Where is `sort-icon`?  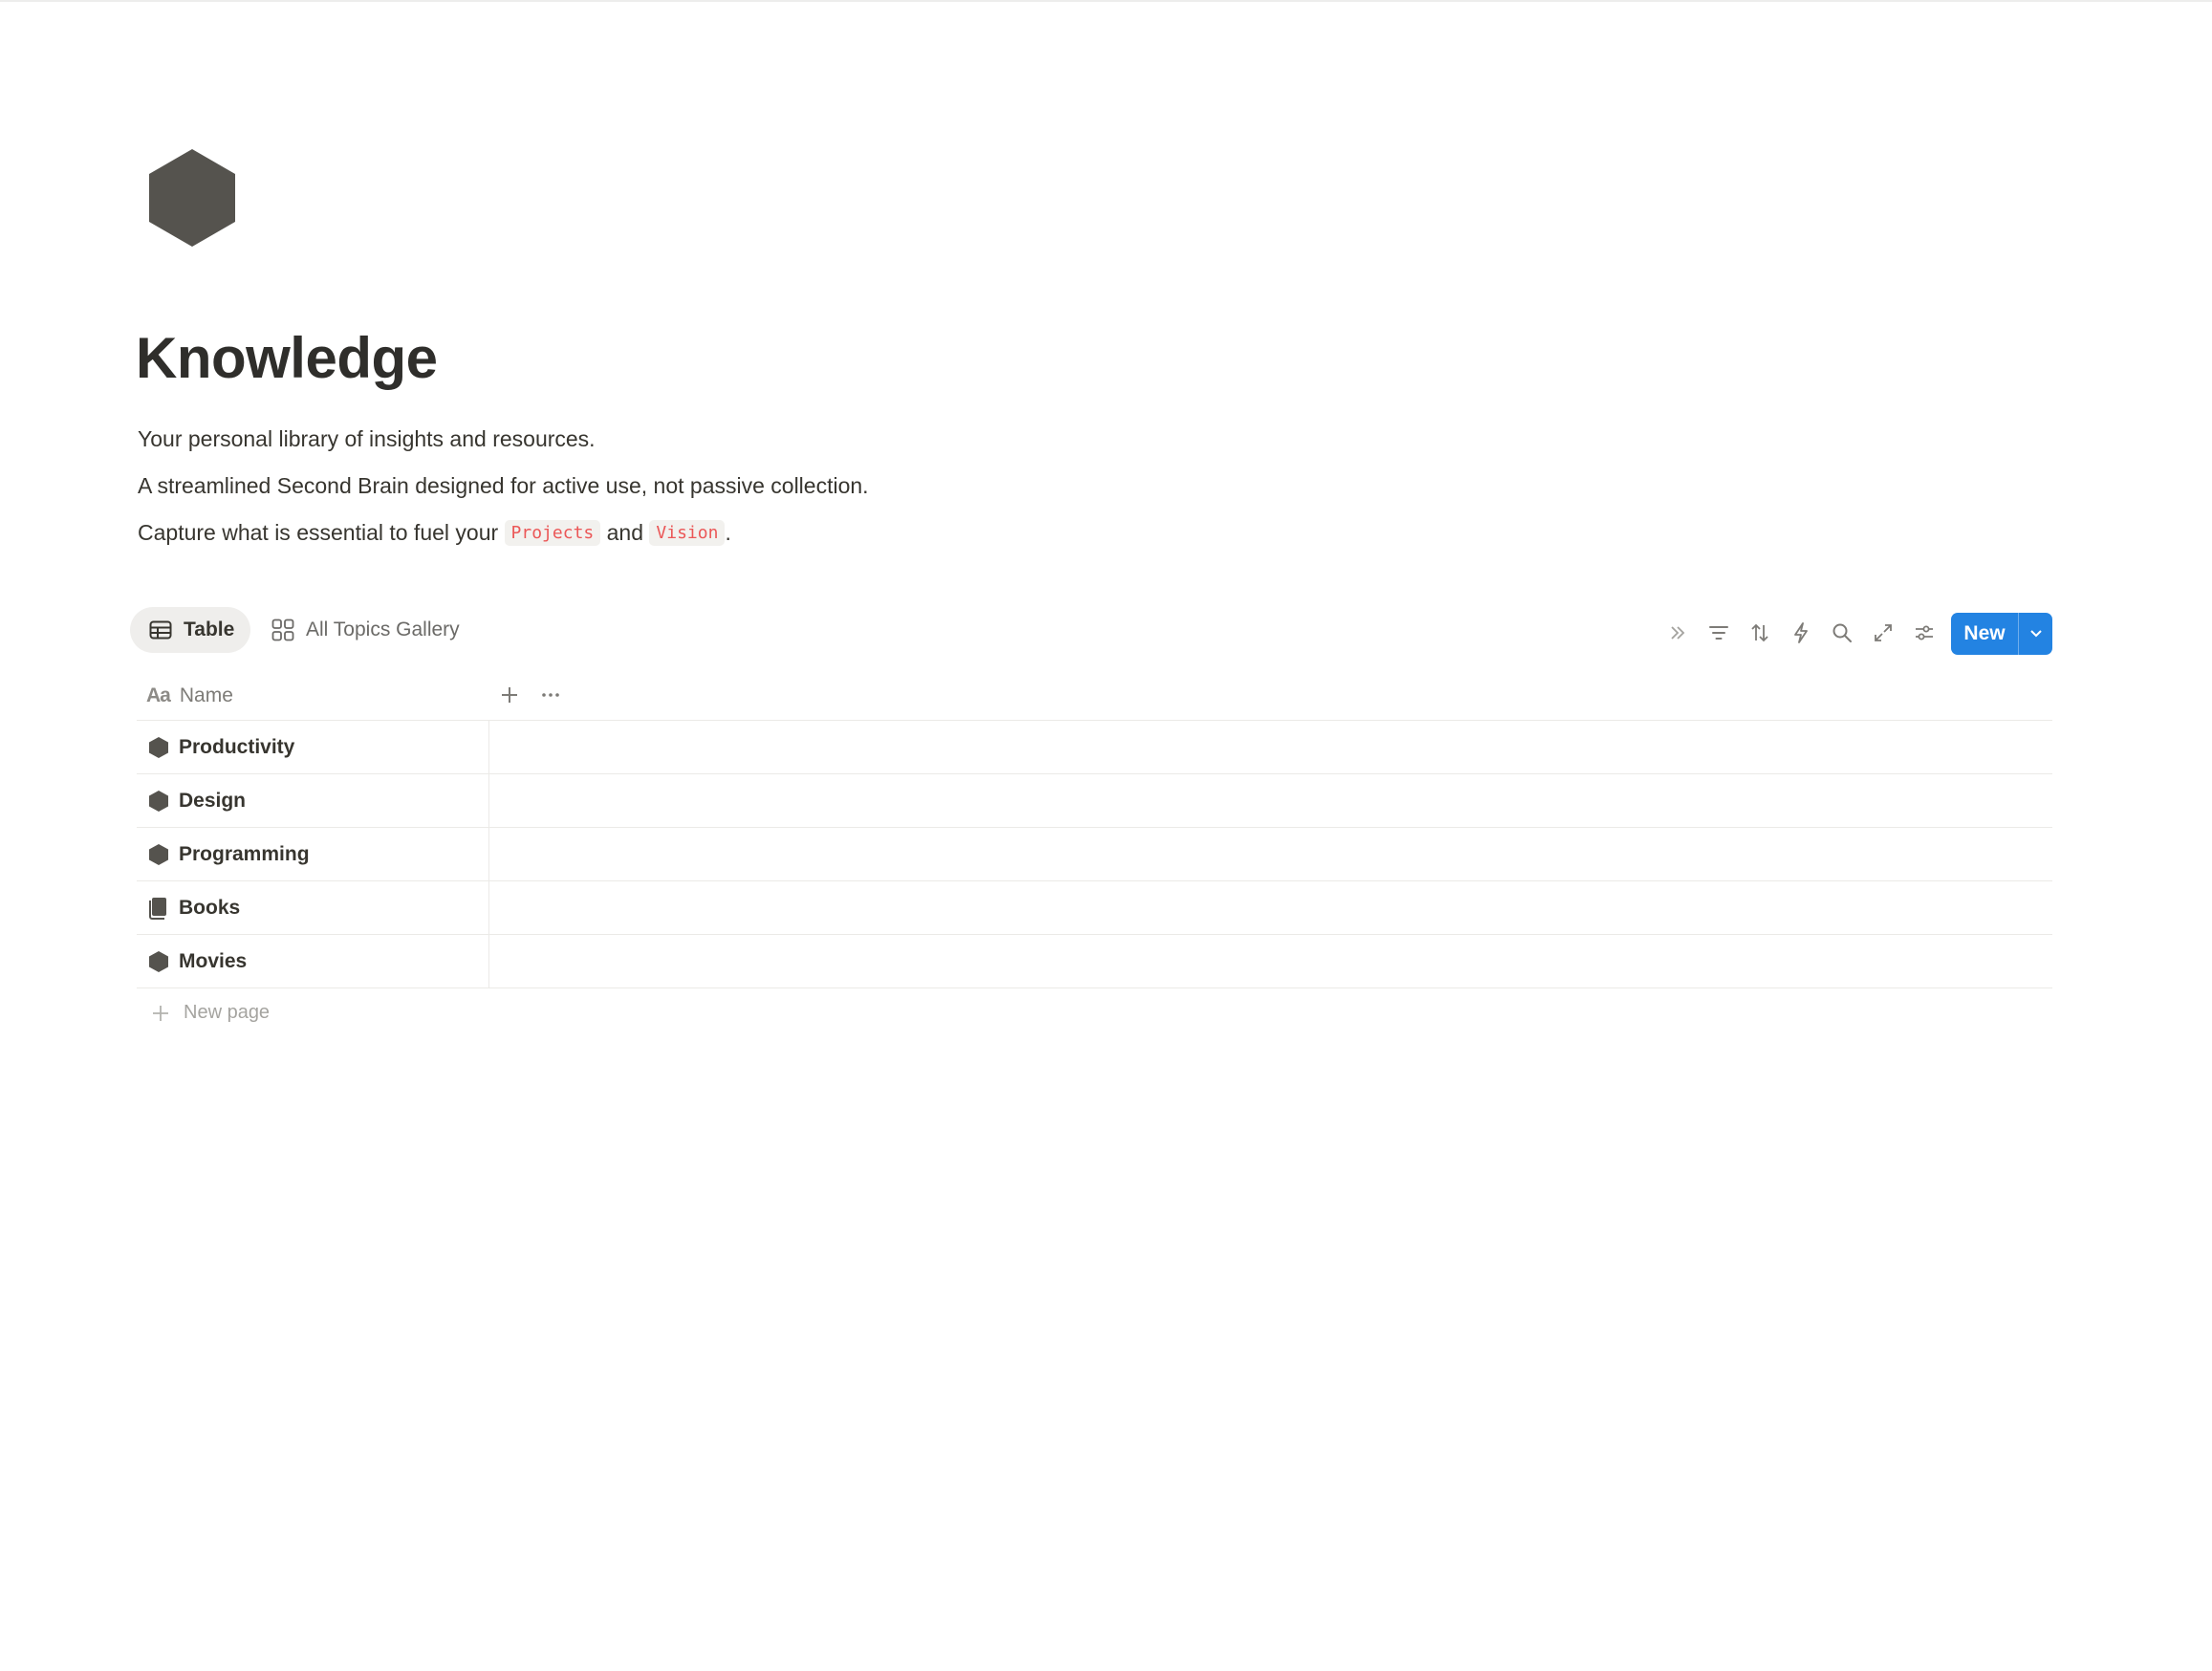
sort-icon is located at coordinates (1760, 633).